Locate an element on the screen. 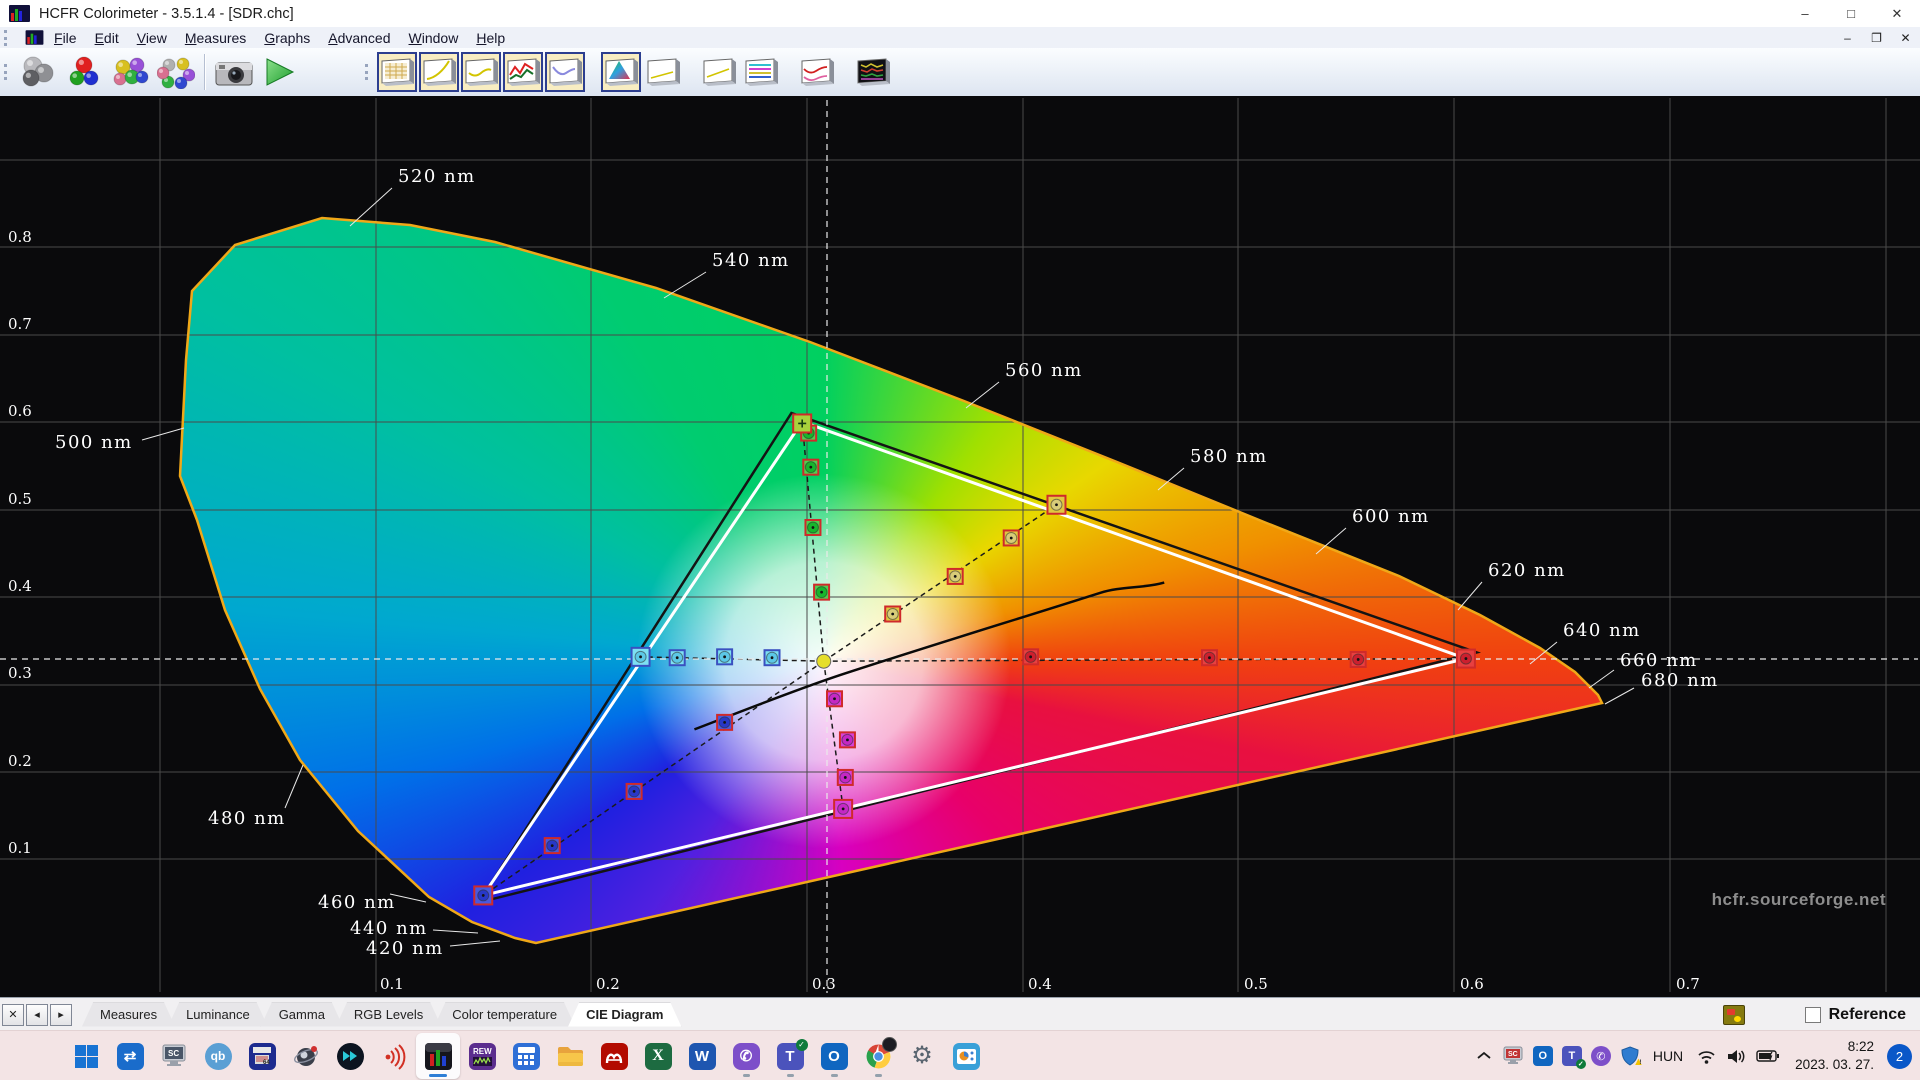 The height and width of the screenshot is (1080, 1920). toolbar-gray-spheres-button is located at coordinates (38, 72).